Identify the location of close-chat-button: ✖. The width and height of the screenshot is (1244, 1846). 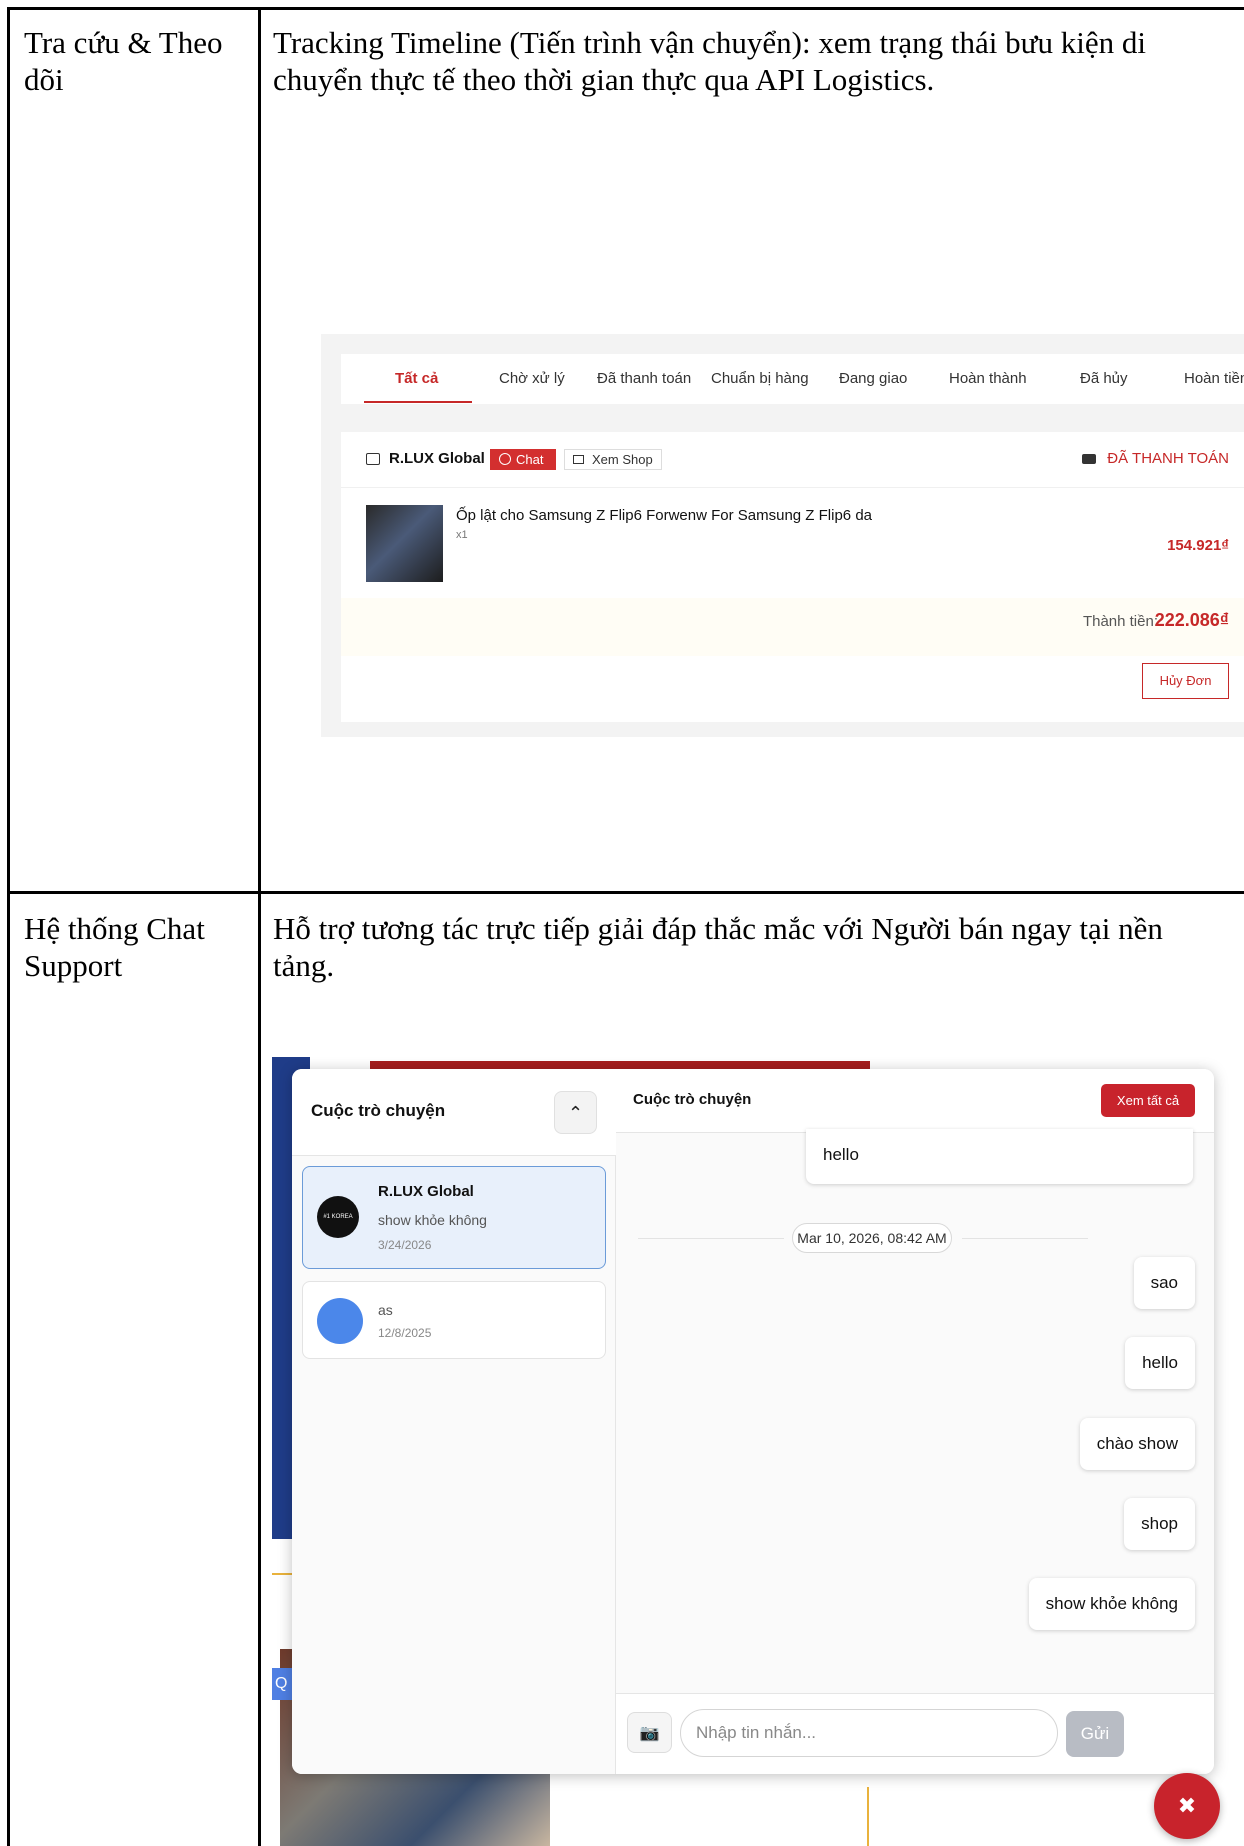
(1187, 1806).